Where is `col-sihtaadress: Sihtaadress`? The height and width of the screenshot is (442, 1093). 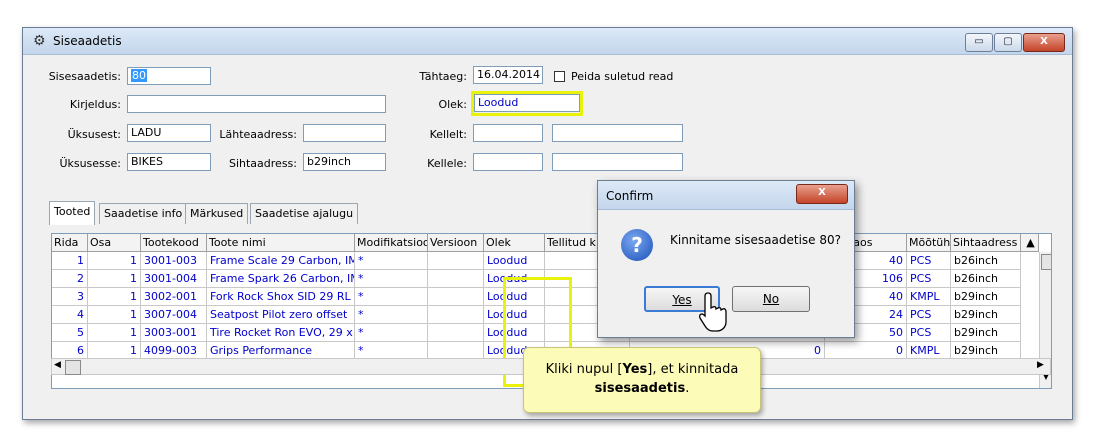 col-sihtaadress: Sihtaadress is located at coordinates (986, 243).